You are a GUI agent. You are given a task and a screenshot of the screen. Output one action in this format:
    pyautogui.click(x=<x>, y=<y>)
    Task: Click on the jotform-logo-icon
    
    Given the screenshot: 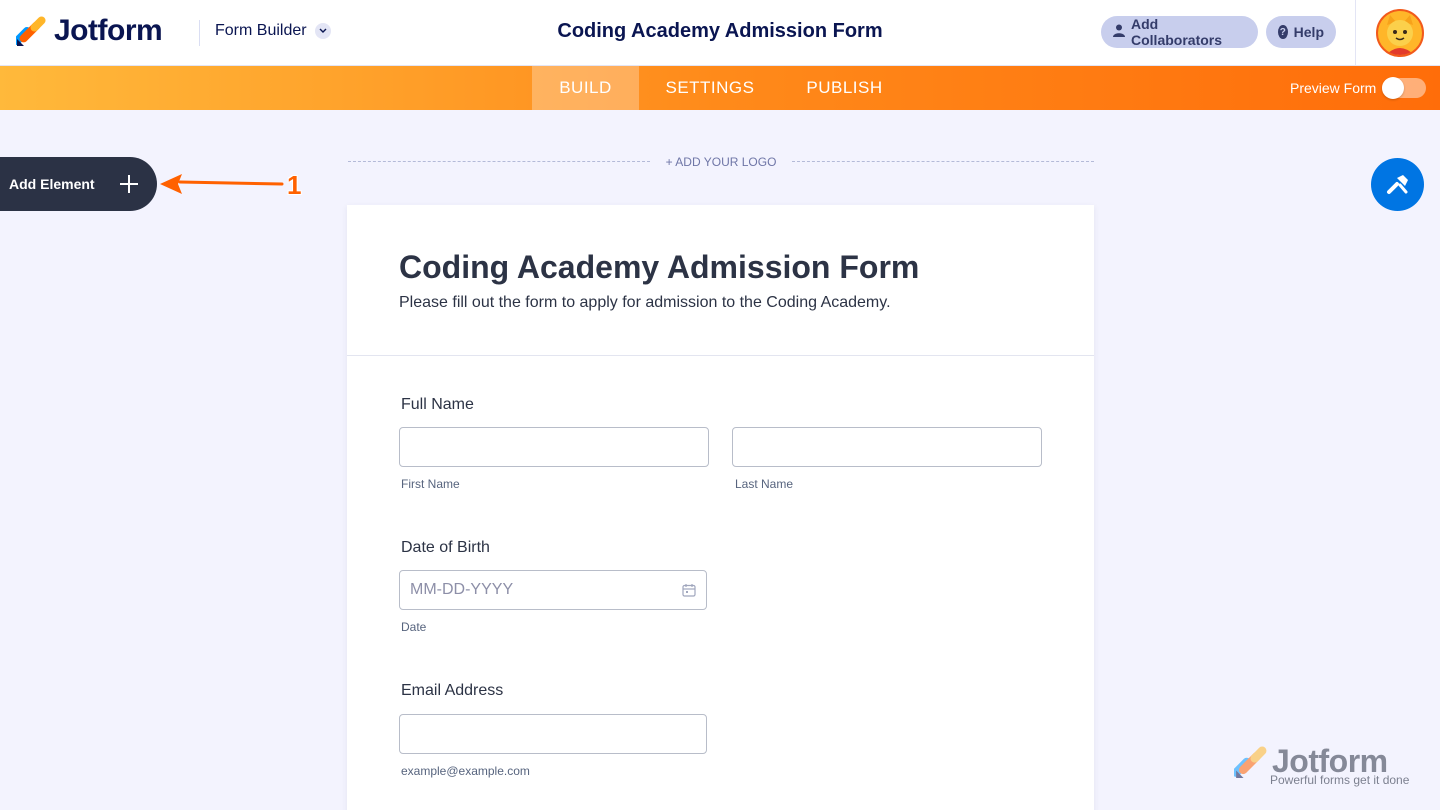 What is the action you would take?
    pyautogui.click(x=31, y=31)
    